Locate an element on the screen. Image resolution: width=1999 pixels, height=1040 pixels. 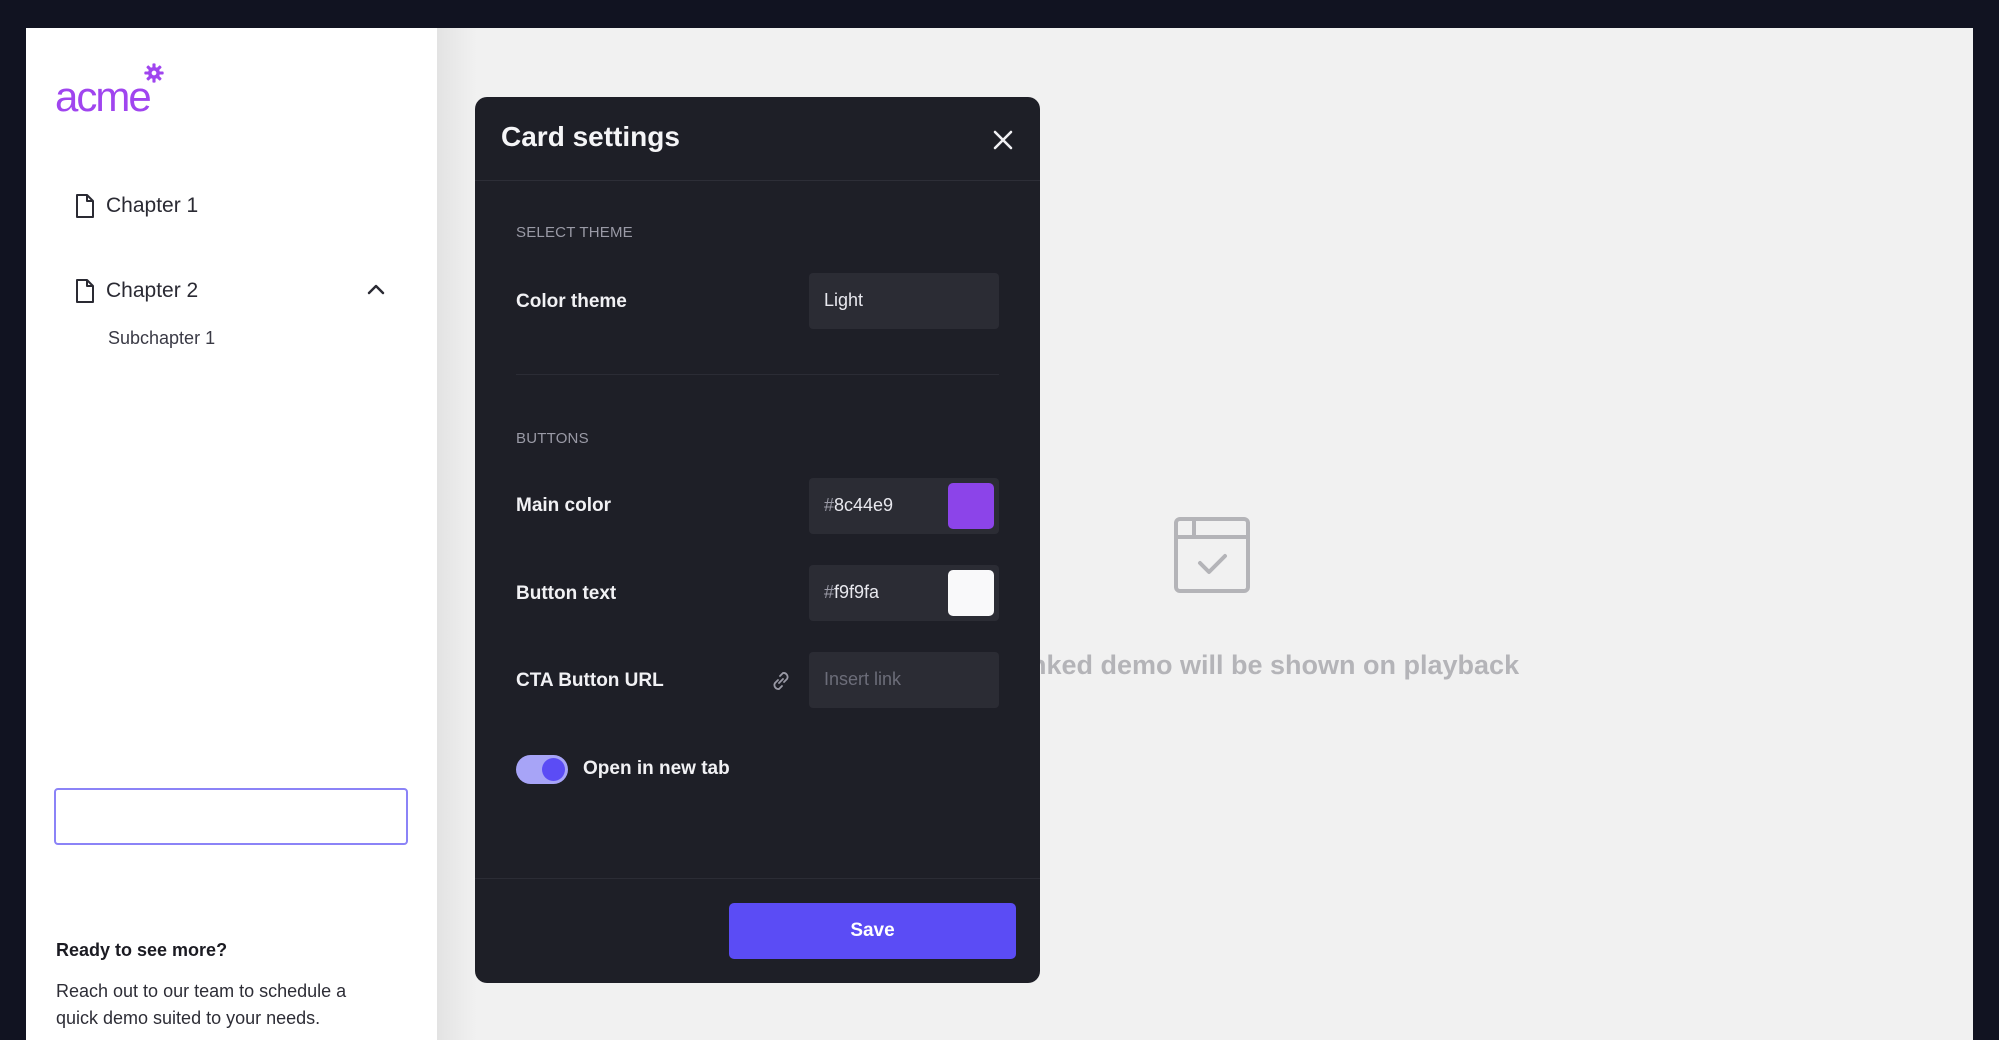
button-text-label: Button text is located at coordinates (566, 593).